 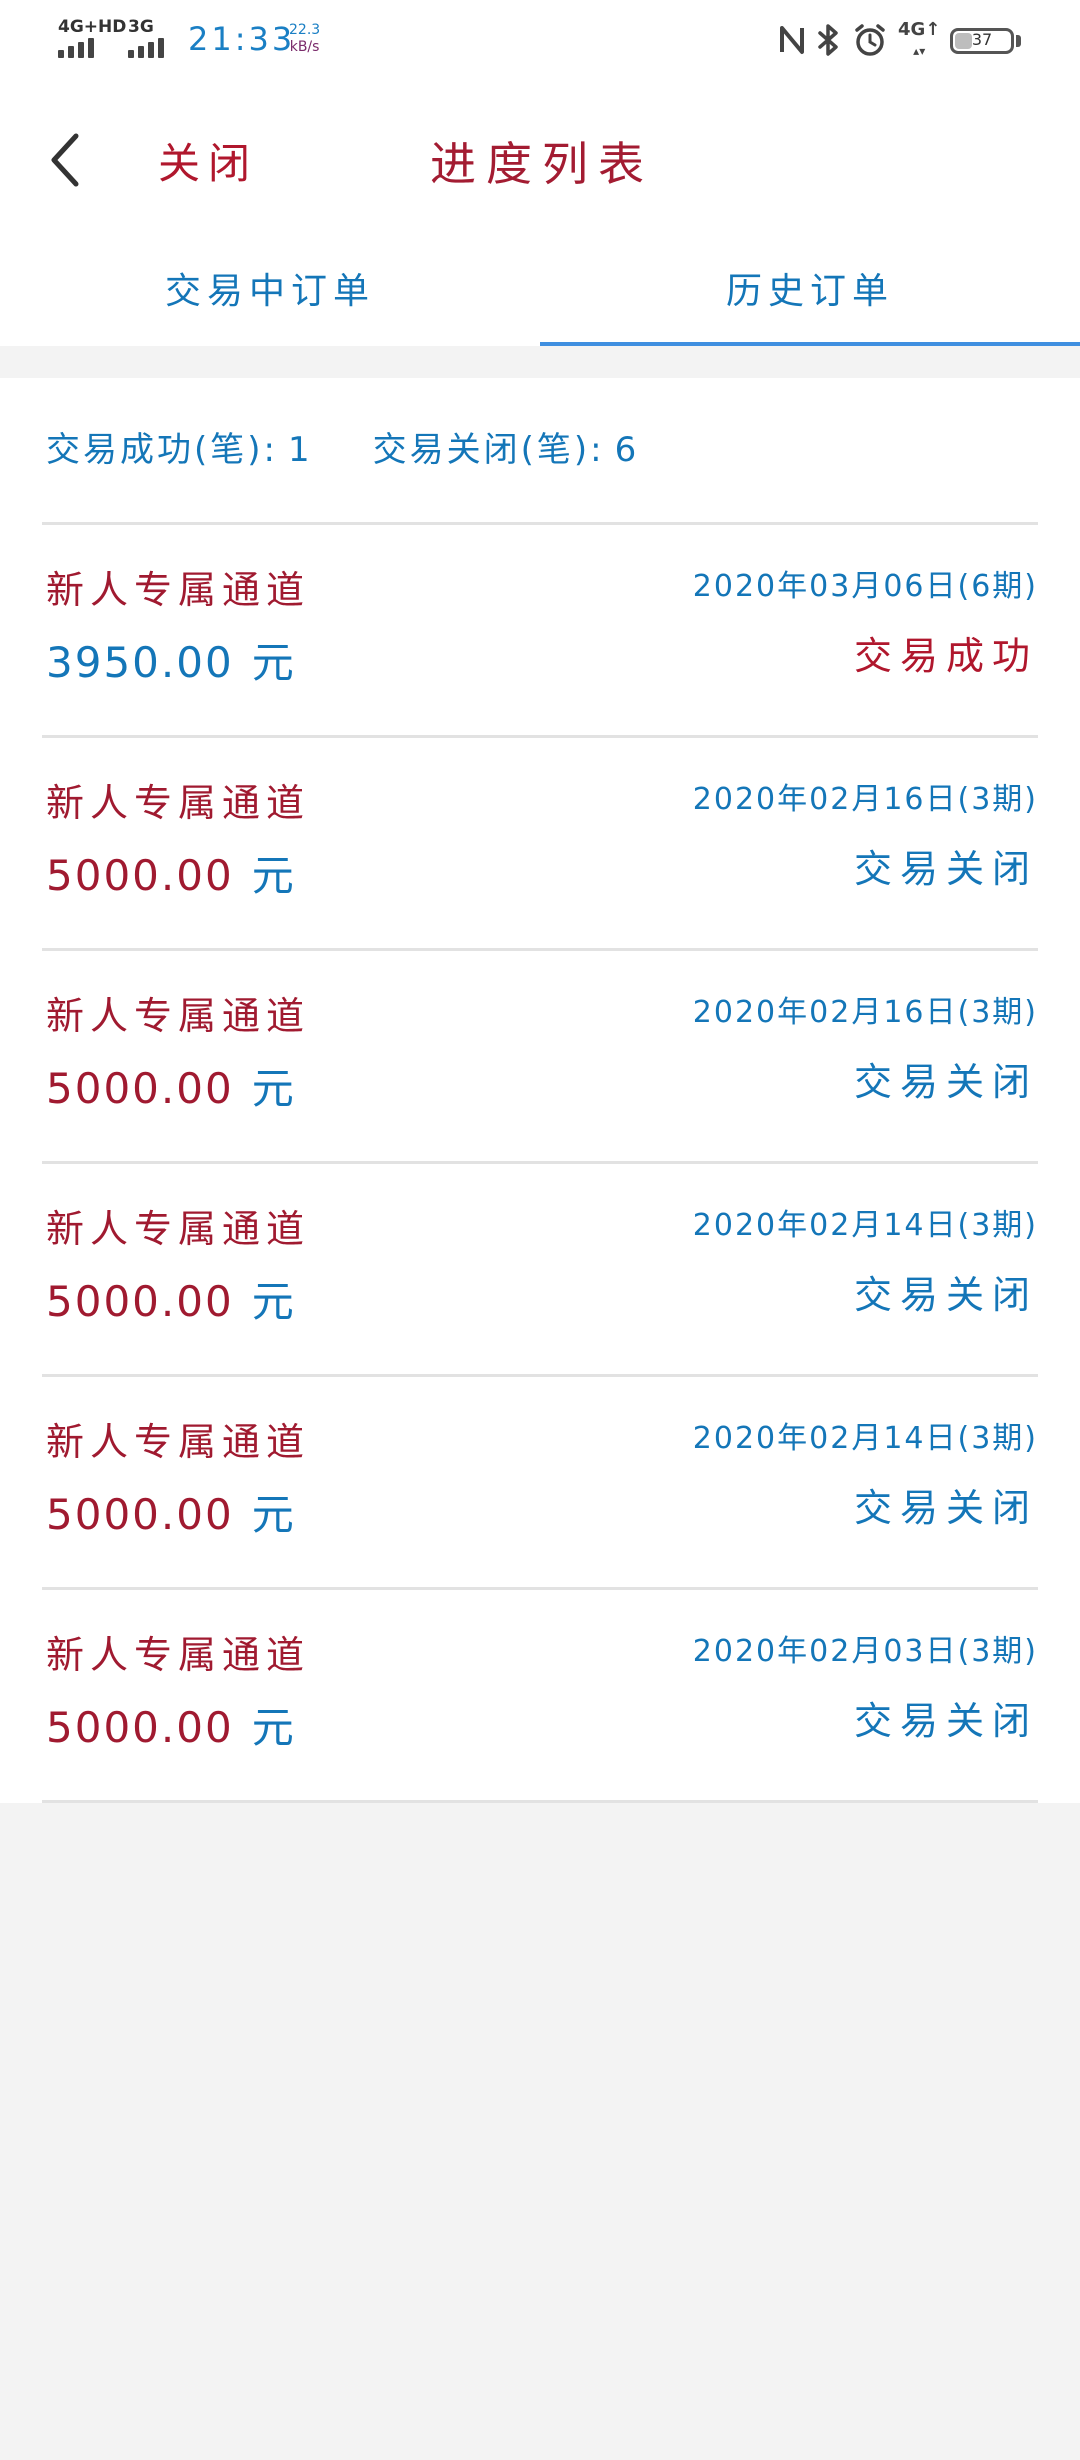 I want to click on bluetooth-icon, so click(x=828, y=40).